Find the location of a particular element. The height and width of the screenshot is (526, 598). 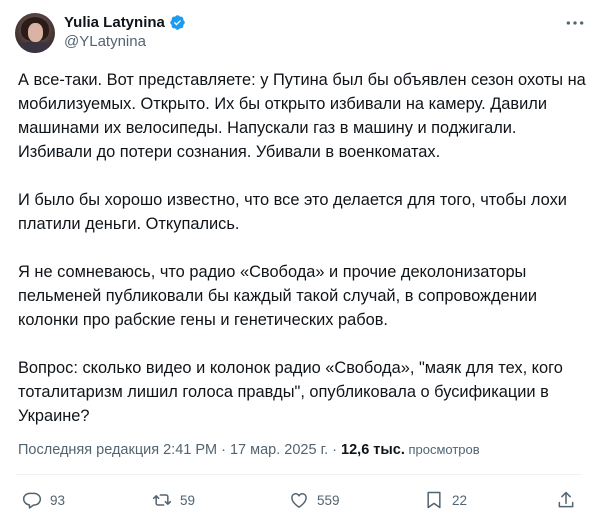

reply-icon is located at coordinates (32, 500).